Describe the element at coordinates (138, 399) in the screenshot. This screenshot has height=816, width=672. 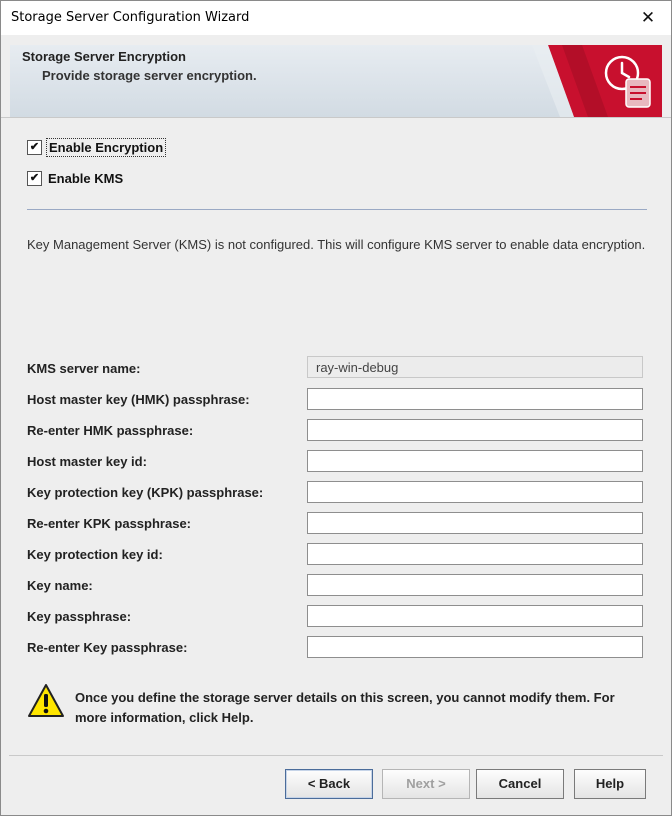
I see `hmk-passphrase-label: Host master key (HMK) passphrase:` at that location.